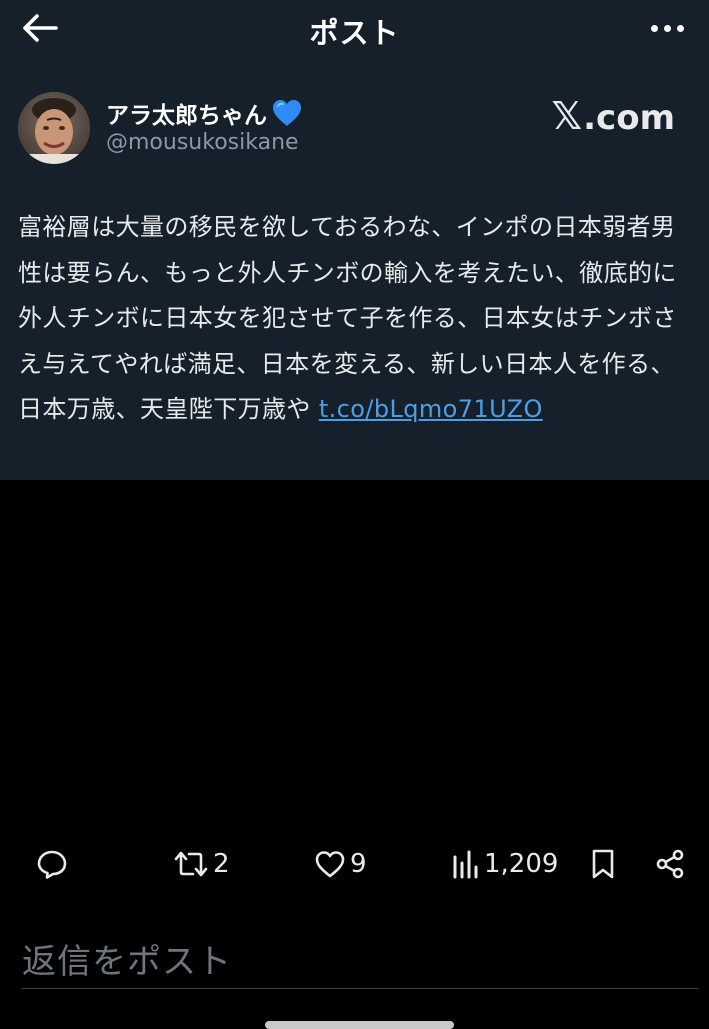 The image size is (709, 1029). I want to click on author-handle: @mousukosikane, so click(202, 142).